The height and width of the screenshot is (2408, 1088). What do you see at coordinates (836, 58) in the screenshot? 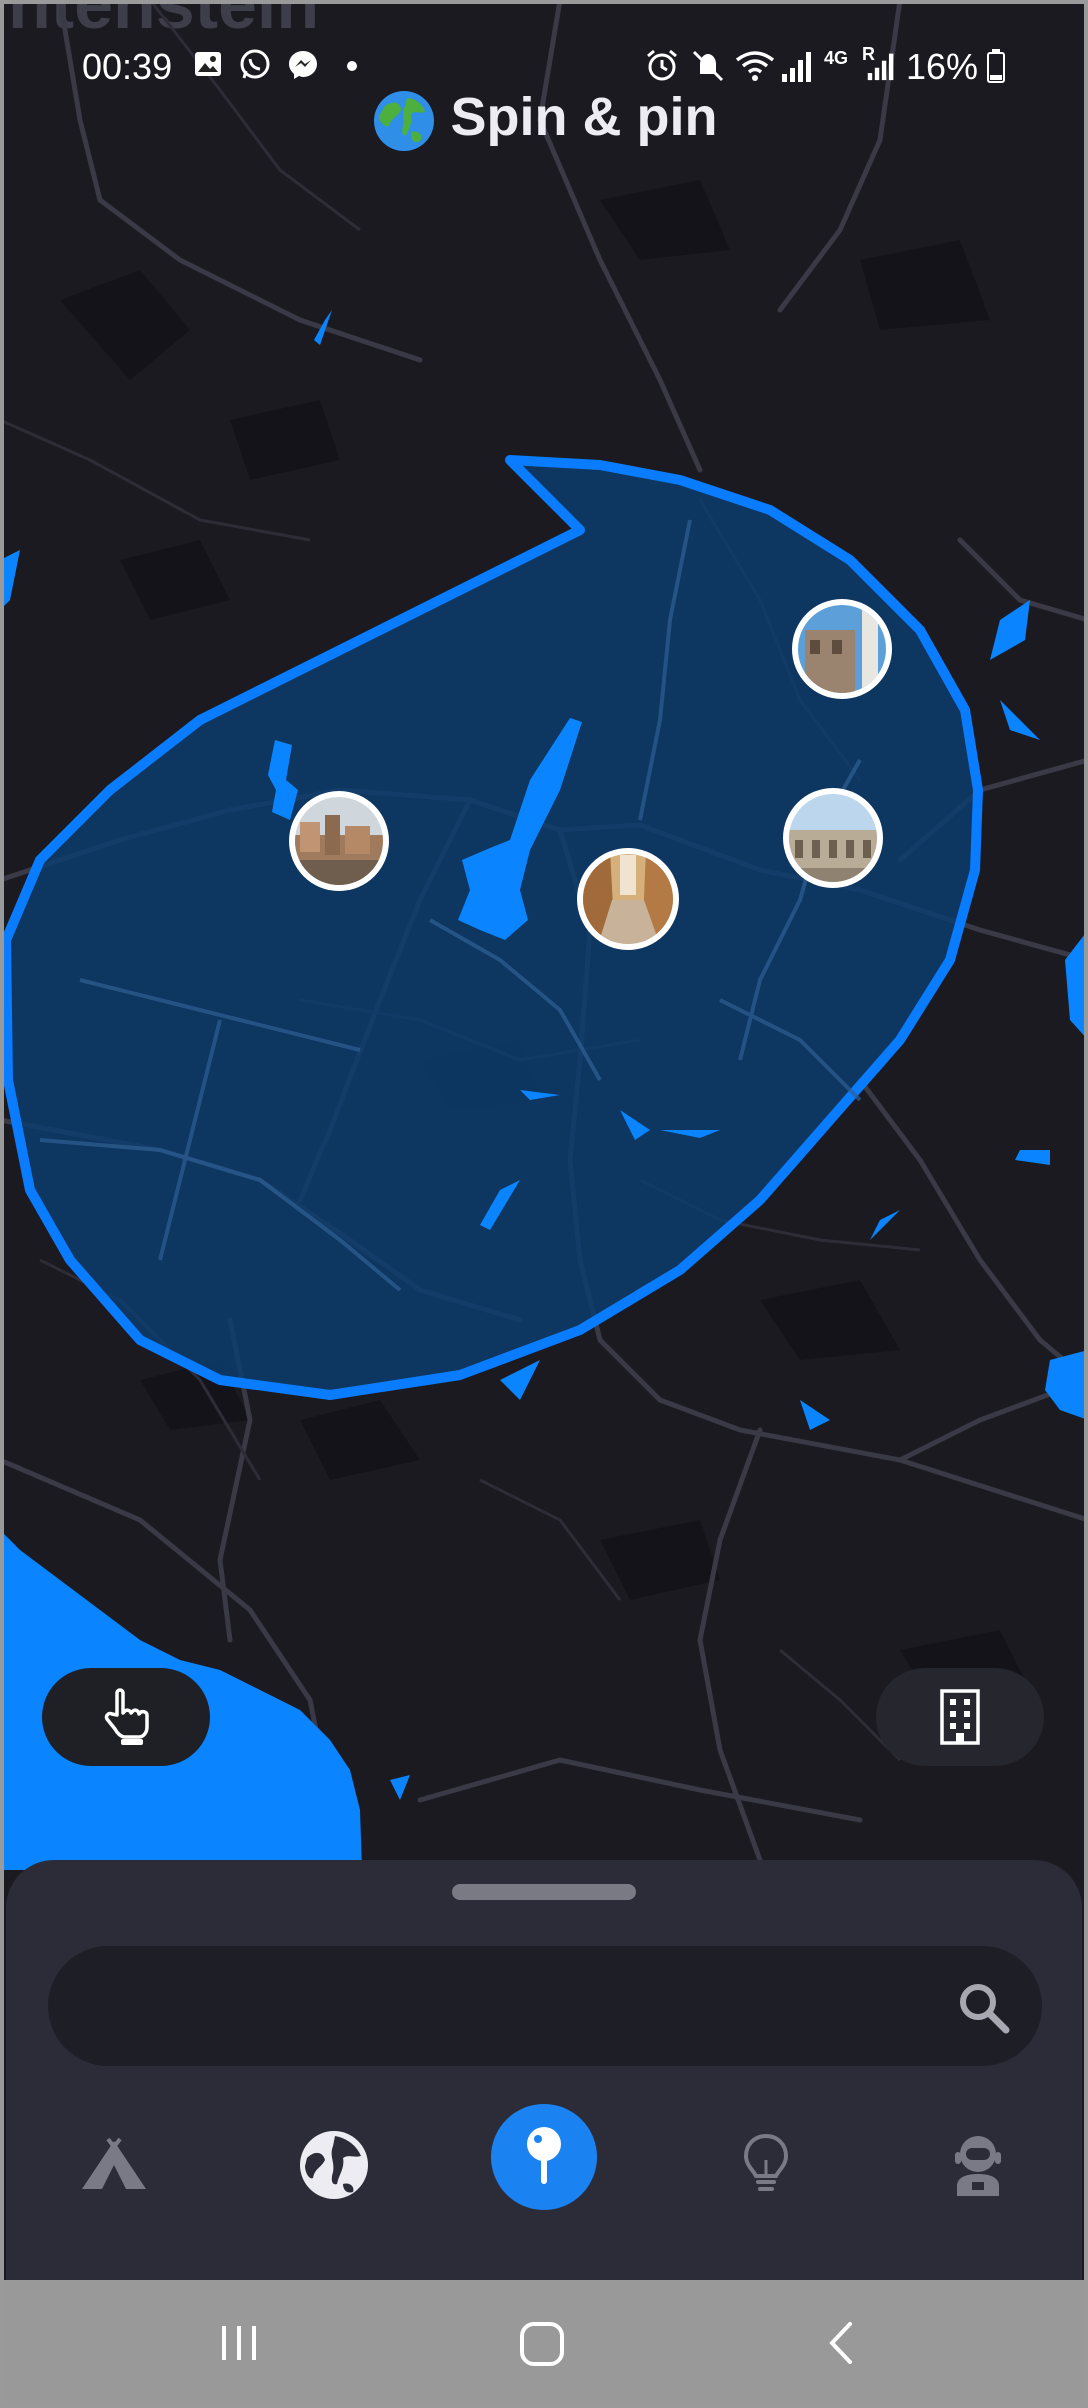
I see `network-type-label: 4G` at bounding box center [836, 58].